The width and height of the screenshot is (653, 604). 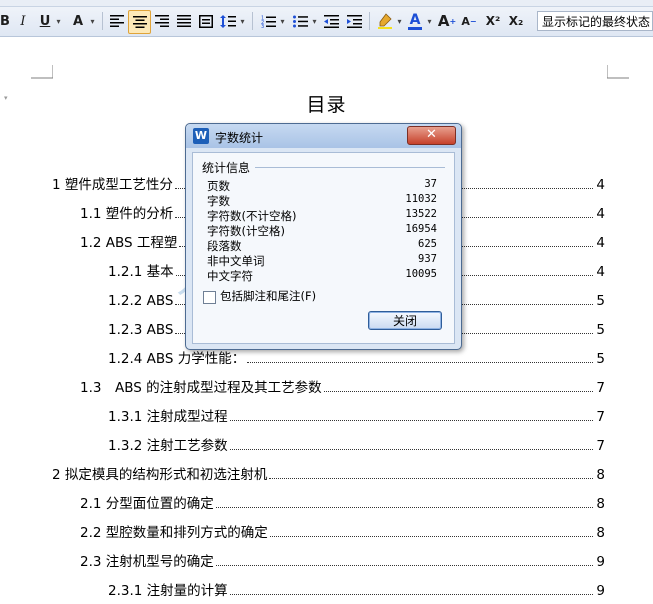 I want to click on shrink-font-button: A −, so click(x=469, y=21).